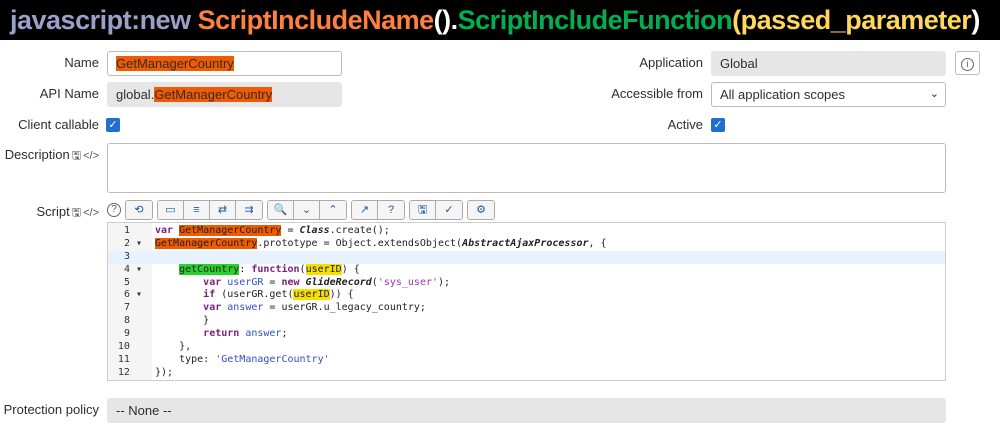  Describe the element at coordinates (526, 168) in the screenshot. I see `description-textarea` at that location.